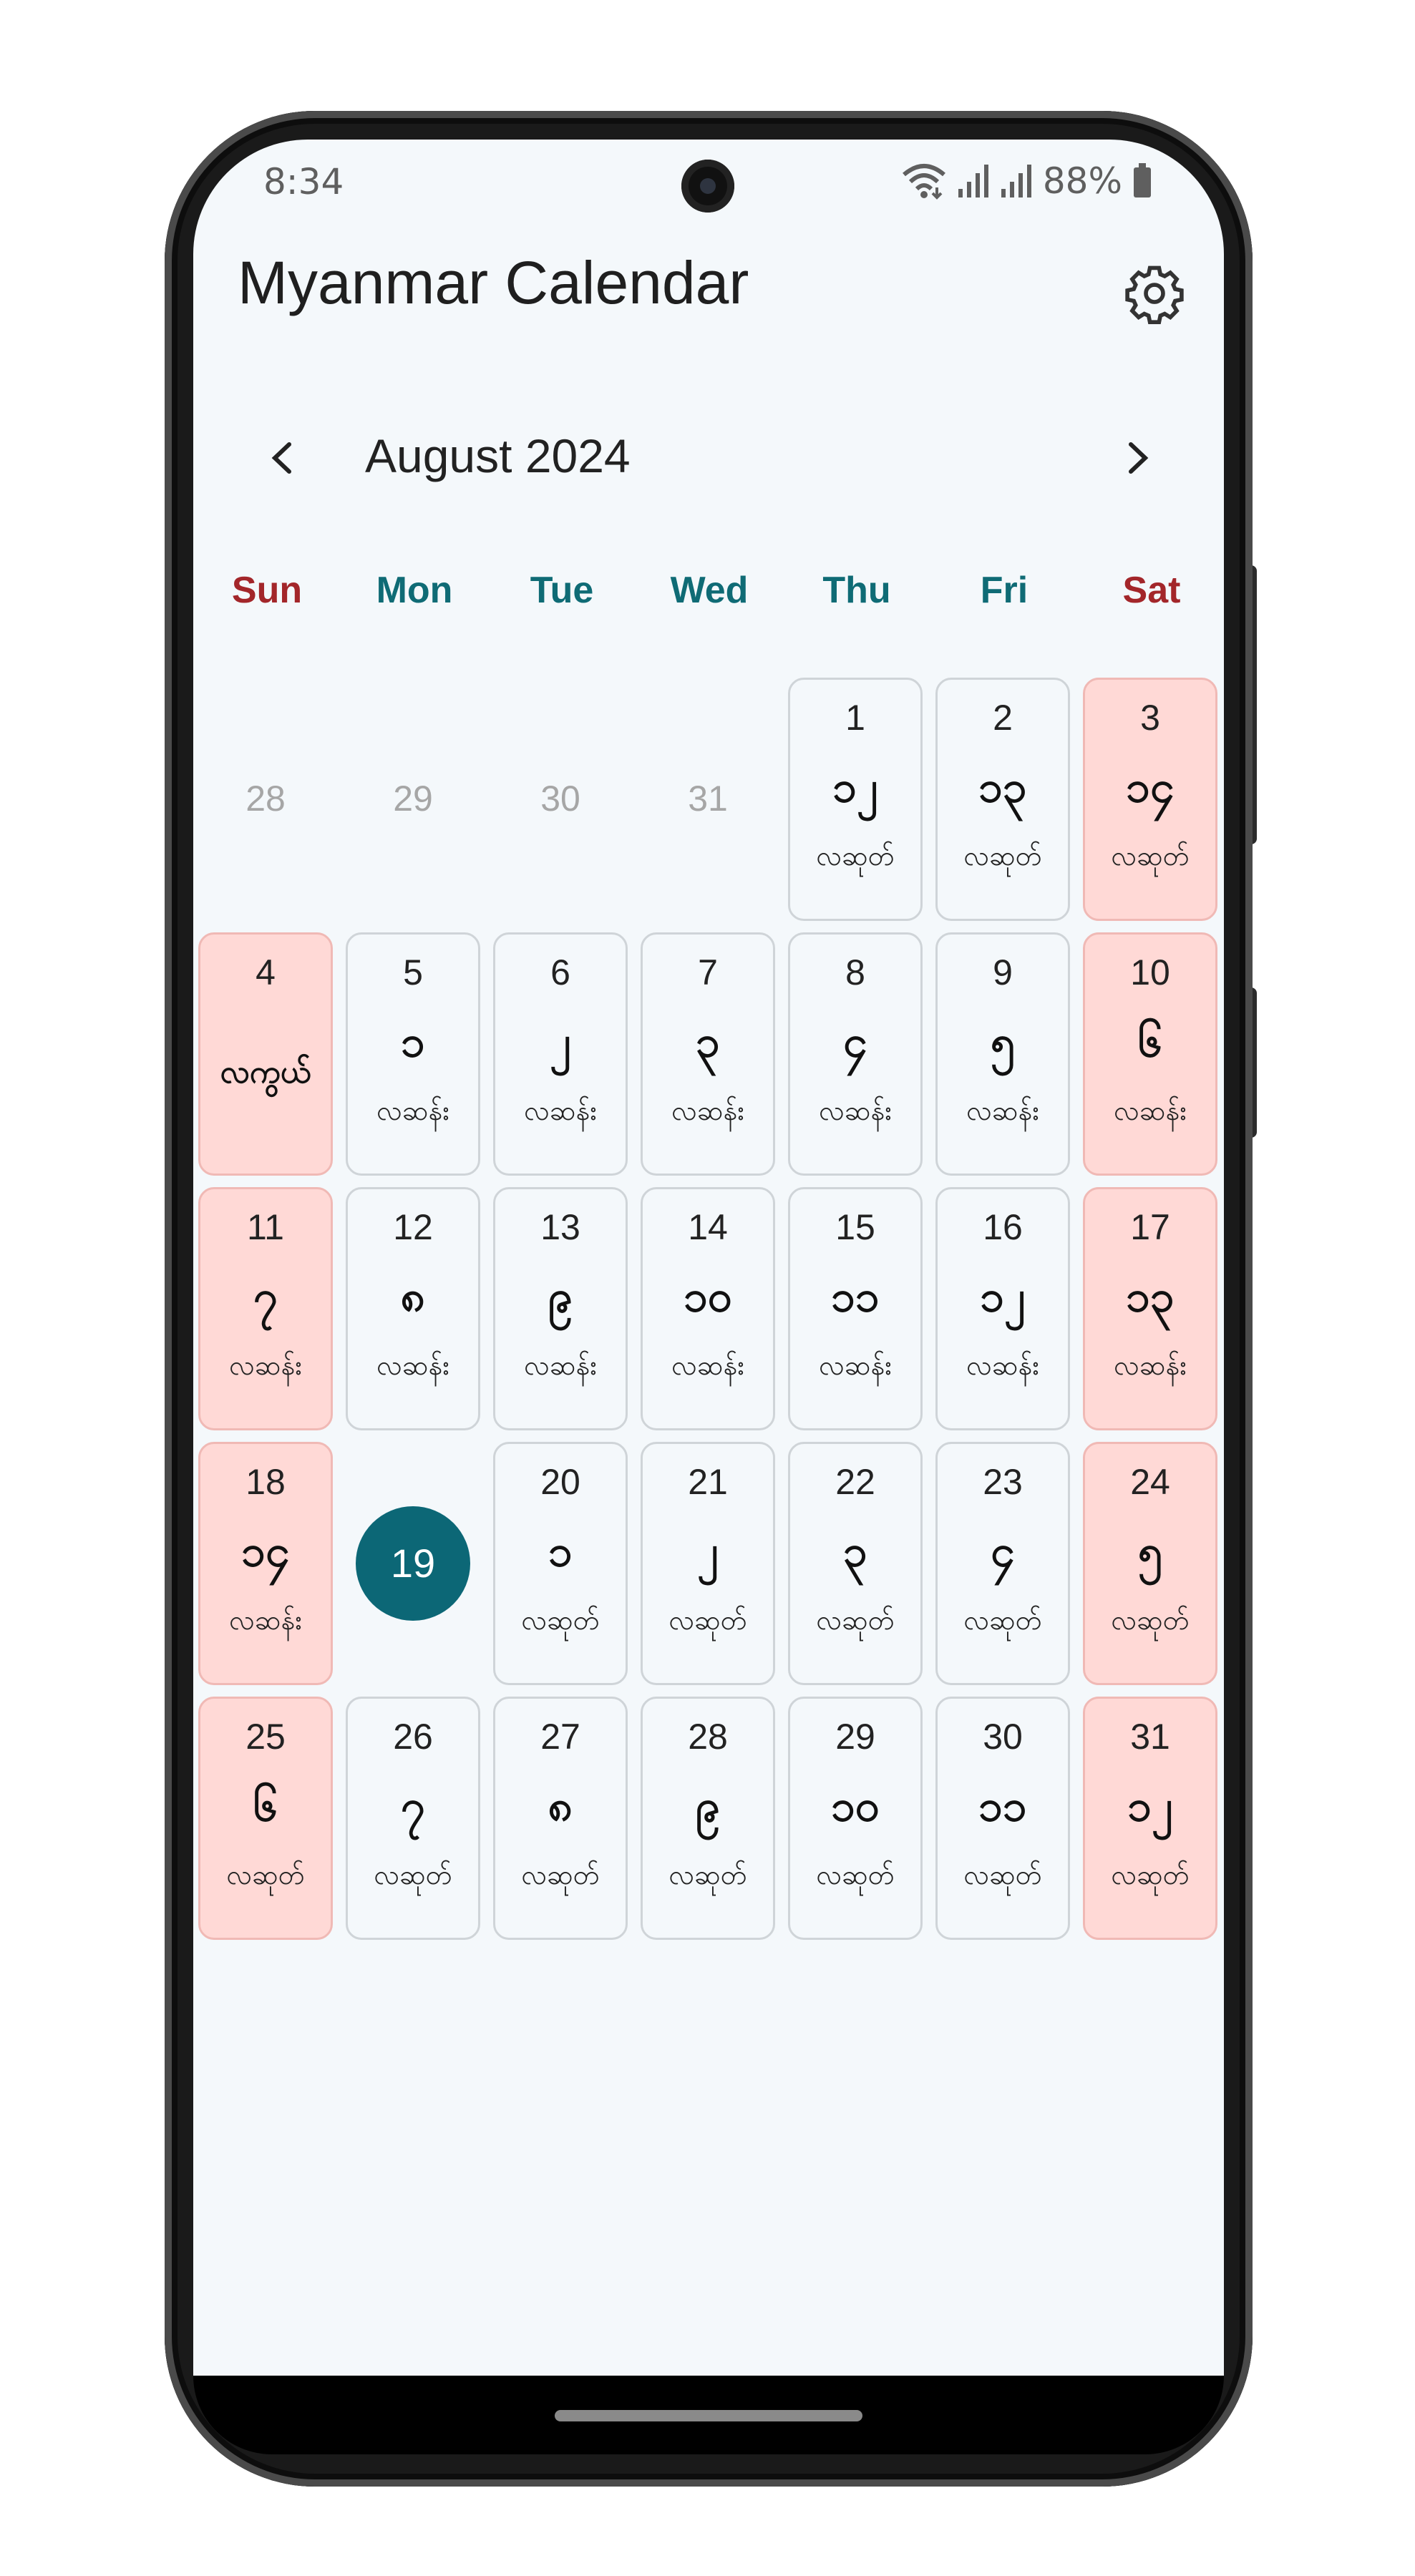  Describe the element at coordinates (265, 1072) in the screenshot. I see `moon-phase-label: လကွယ်` at that location.